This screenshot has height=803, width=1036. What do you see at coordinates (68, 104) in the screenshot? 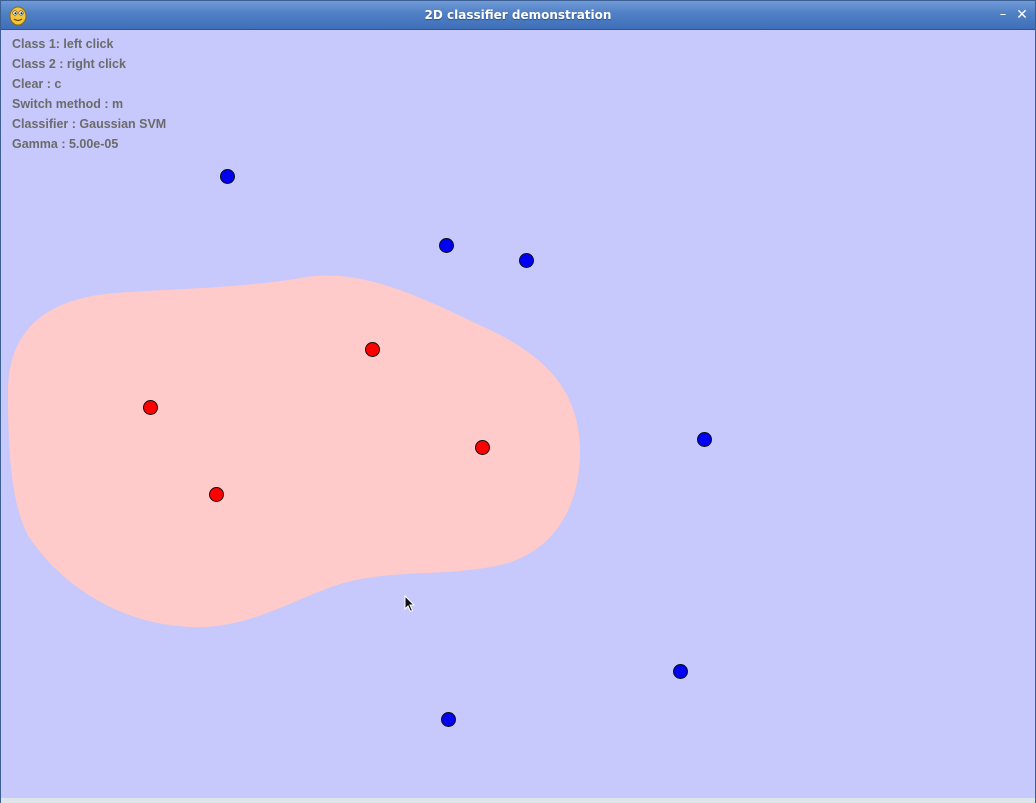
I see `hud-line-switch-method: Switch method : m` at bounding box center [68, 104].